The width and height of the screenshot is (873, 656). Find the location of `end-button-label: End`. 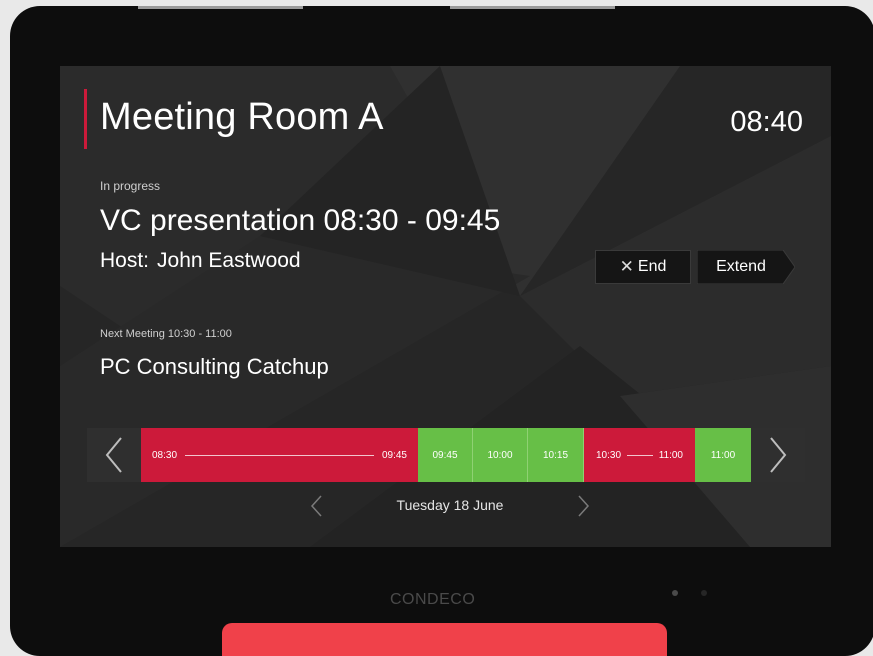

end-button-label: End is located at coordinates (652, 266).